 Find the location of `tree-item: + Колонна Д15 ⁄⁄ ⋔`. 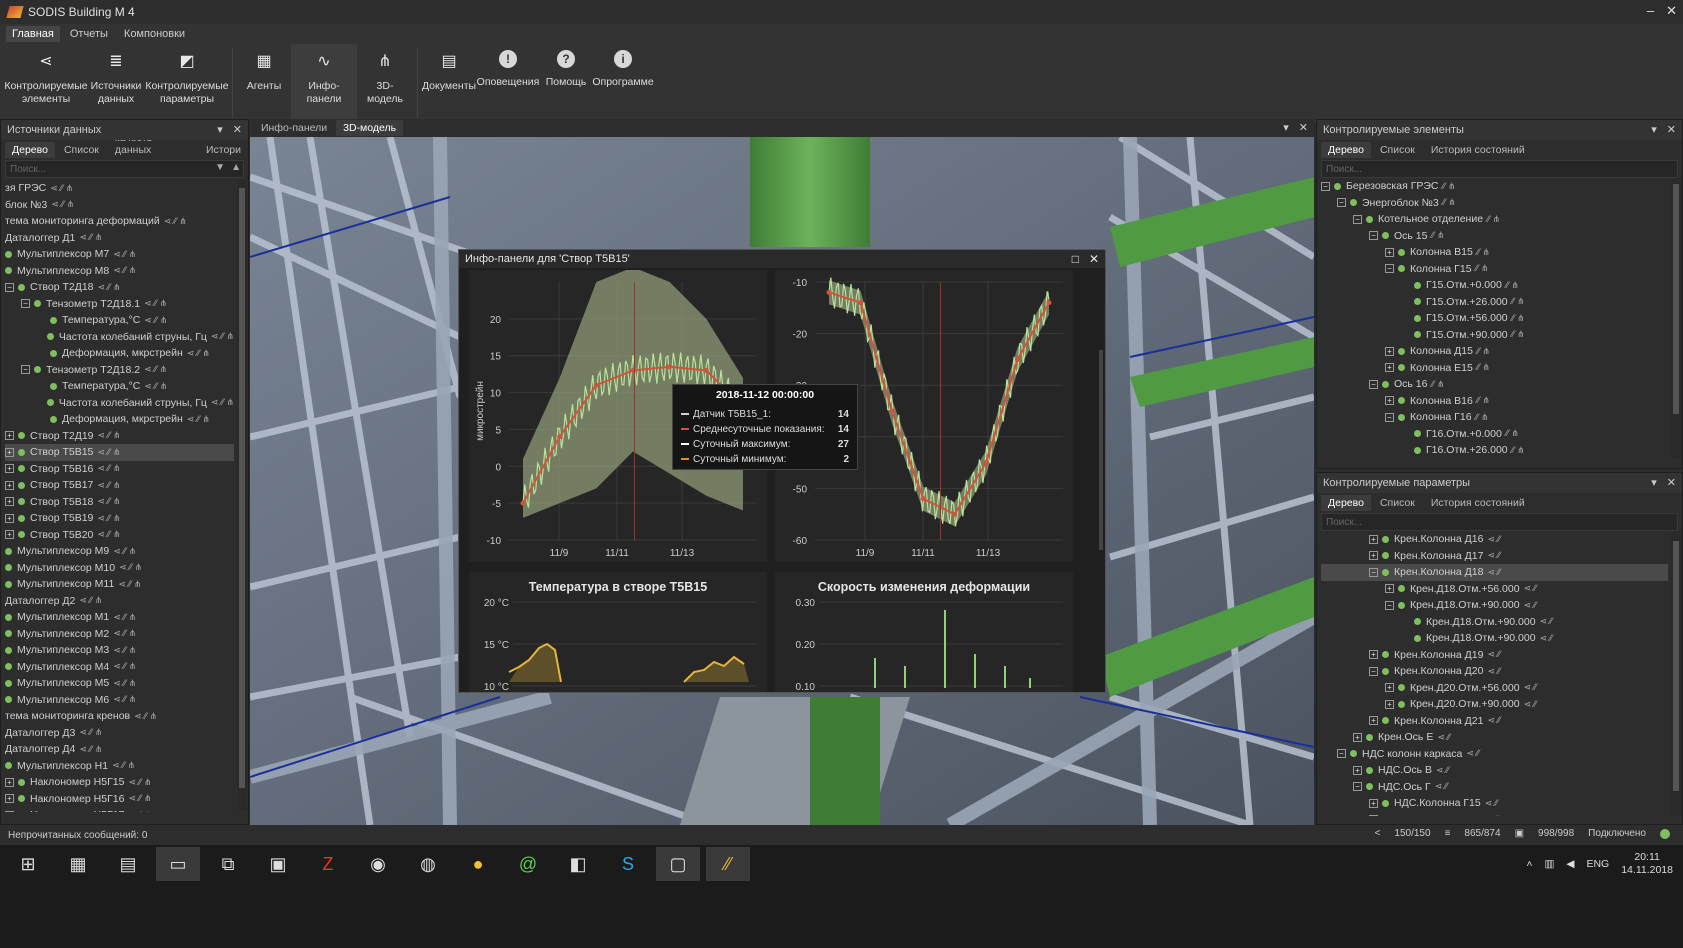

tree-item: + Колонна Д15 ⁄⁄ ⋔ is located at coordinates (1494, 351).